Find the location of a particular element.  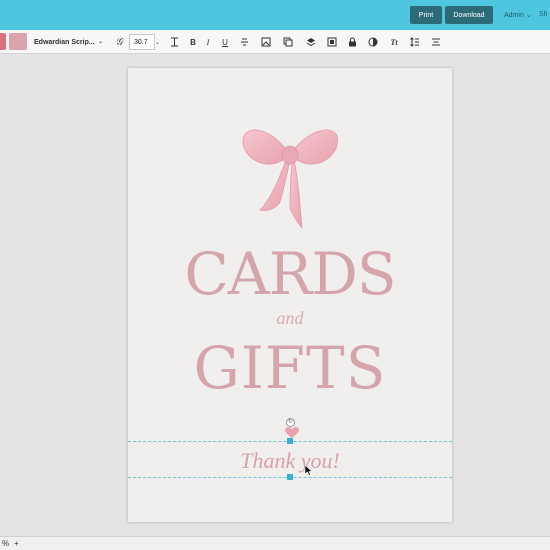

color-swatch-text is located at coordinates (18, 41).